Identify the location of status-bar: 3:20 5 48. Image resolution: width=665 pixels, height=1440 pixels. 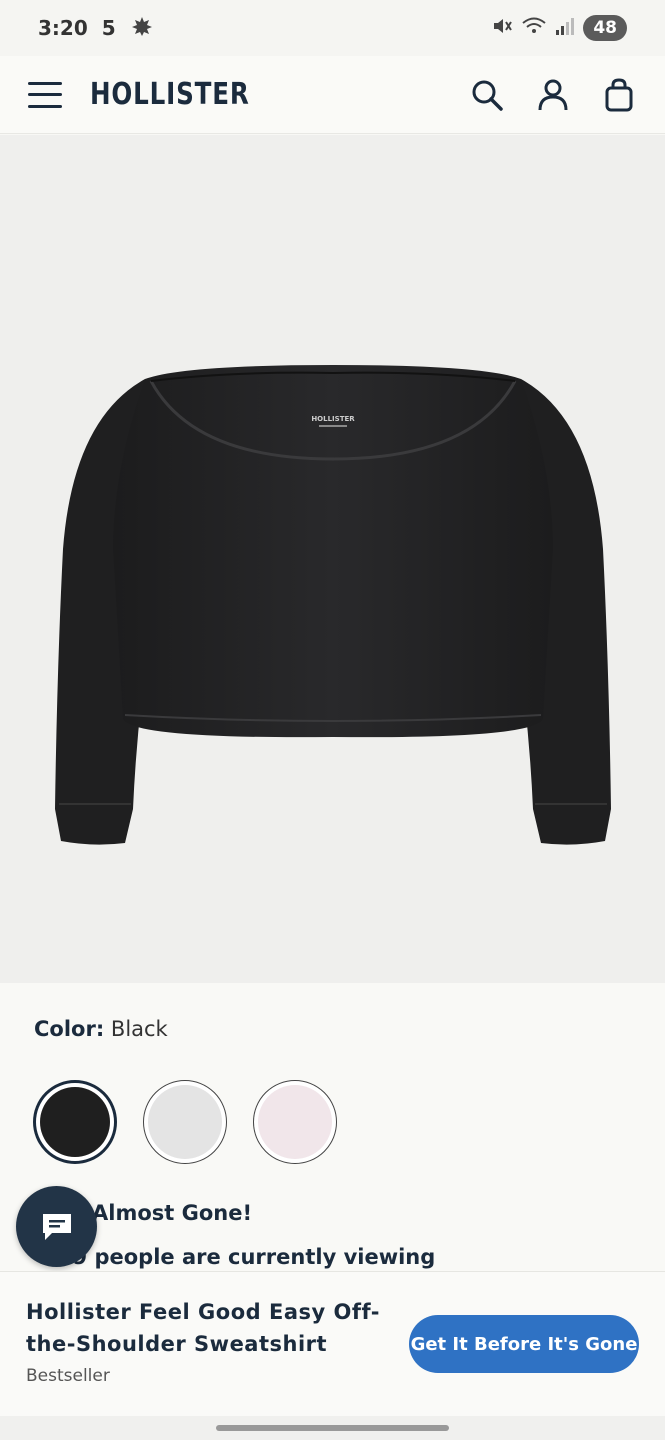
(332, 28).